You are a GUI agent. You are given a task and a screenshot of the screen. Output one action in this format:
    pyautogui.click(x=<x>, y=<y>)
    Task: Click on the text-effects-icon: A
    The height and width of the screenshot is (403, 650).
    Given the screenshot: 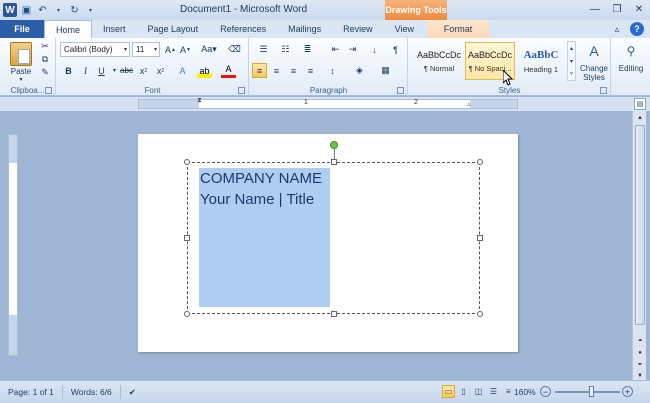 What is the action you would take?
    pyautogui.click(x=182, y=70)
    